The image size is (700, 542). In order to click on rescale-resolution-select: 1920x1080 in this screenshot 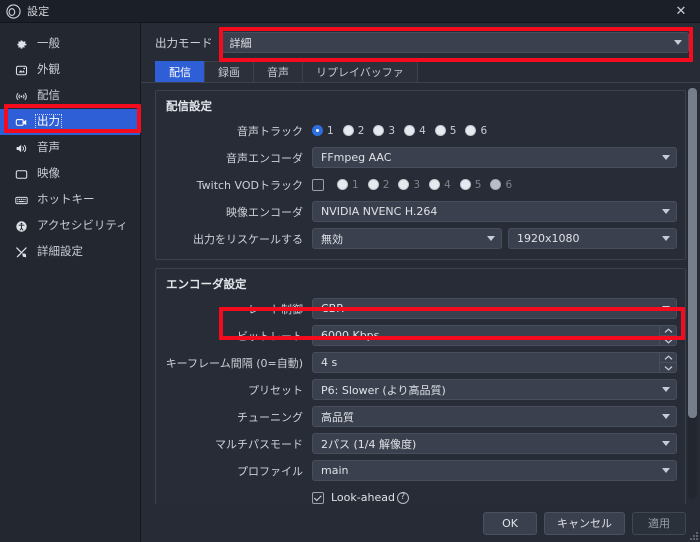, I will do `click(592, 238)`.